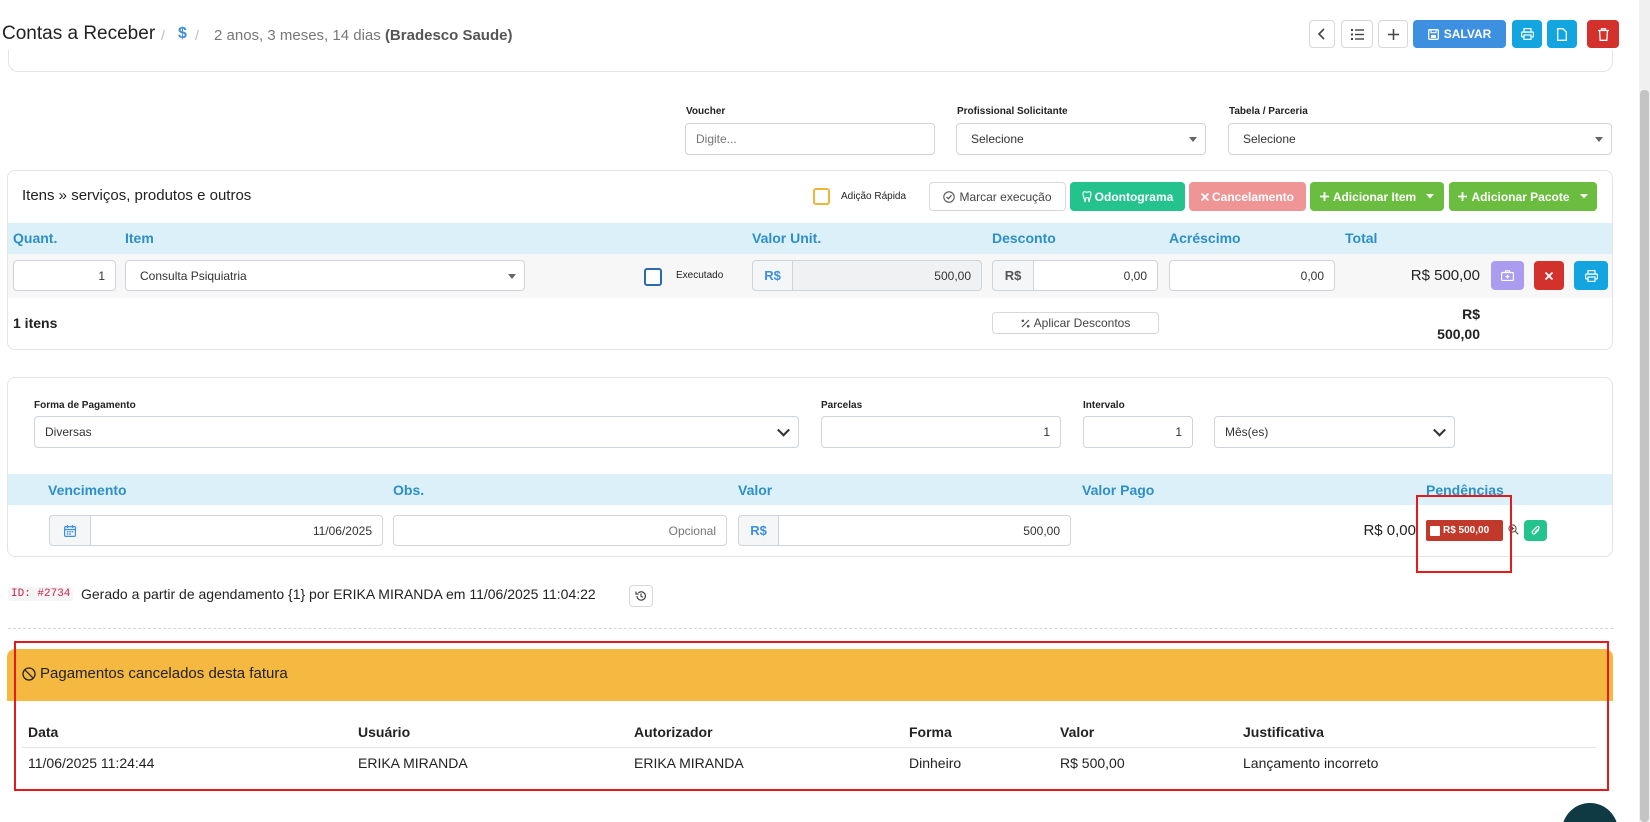 The width and height of the screenshot is (1650, 822). Describe the element at coordinates (64, 275) in the screenshot. I see `quant-input: 1` at that location.